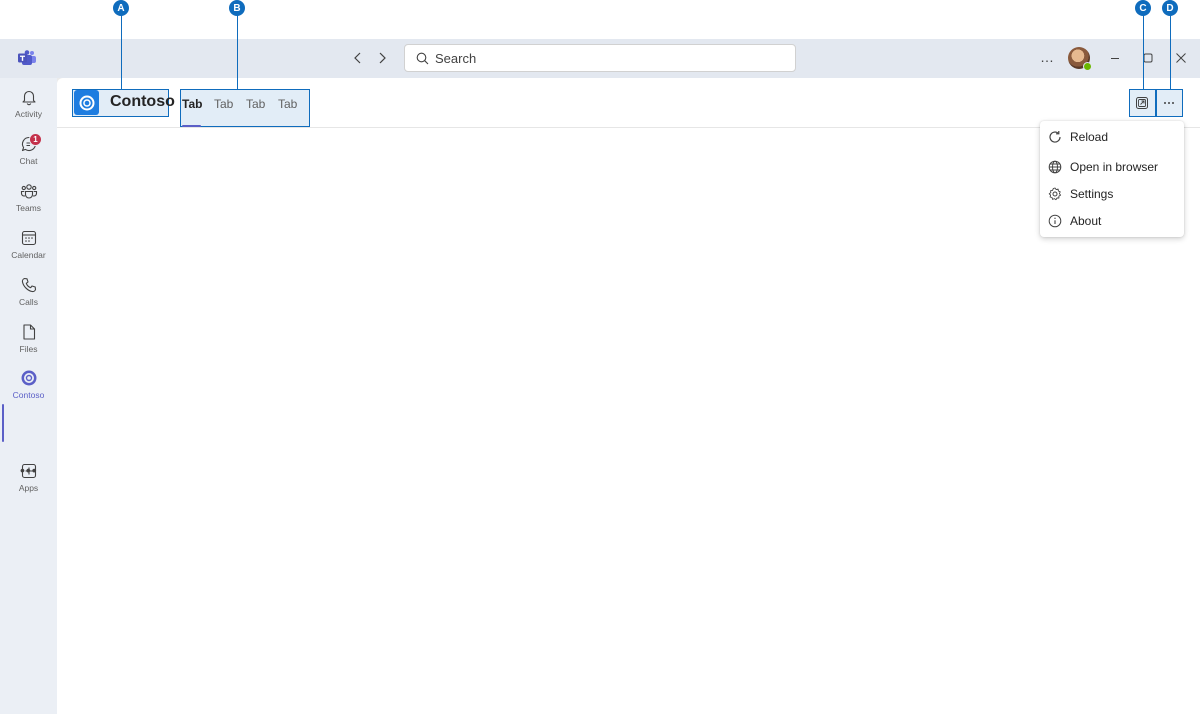  What do you see at coordinates (192, 104) in the screenshot?
I see `tab-1: Tab` at bounding box center [192, 104].